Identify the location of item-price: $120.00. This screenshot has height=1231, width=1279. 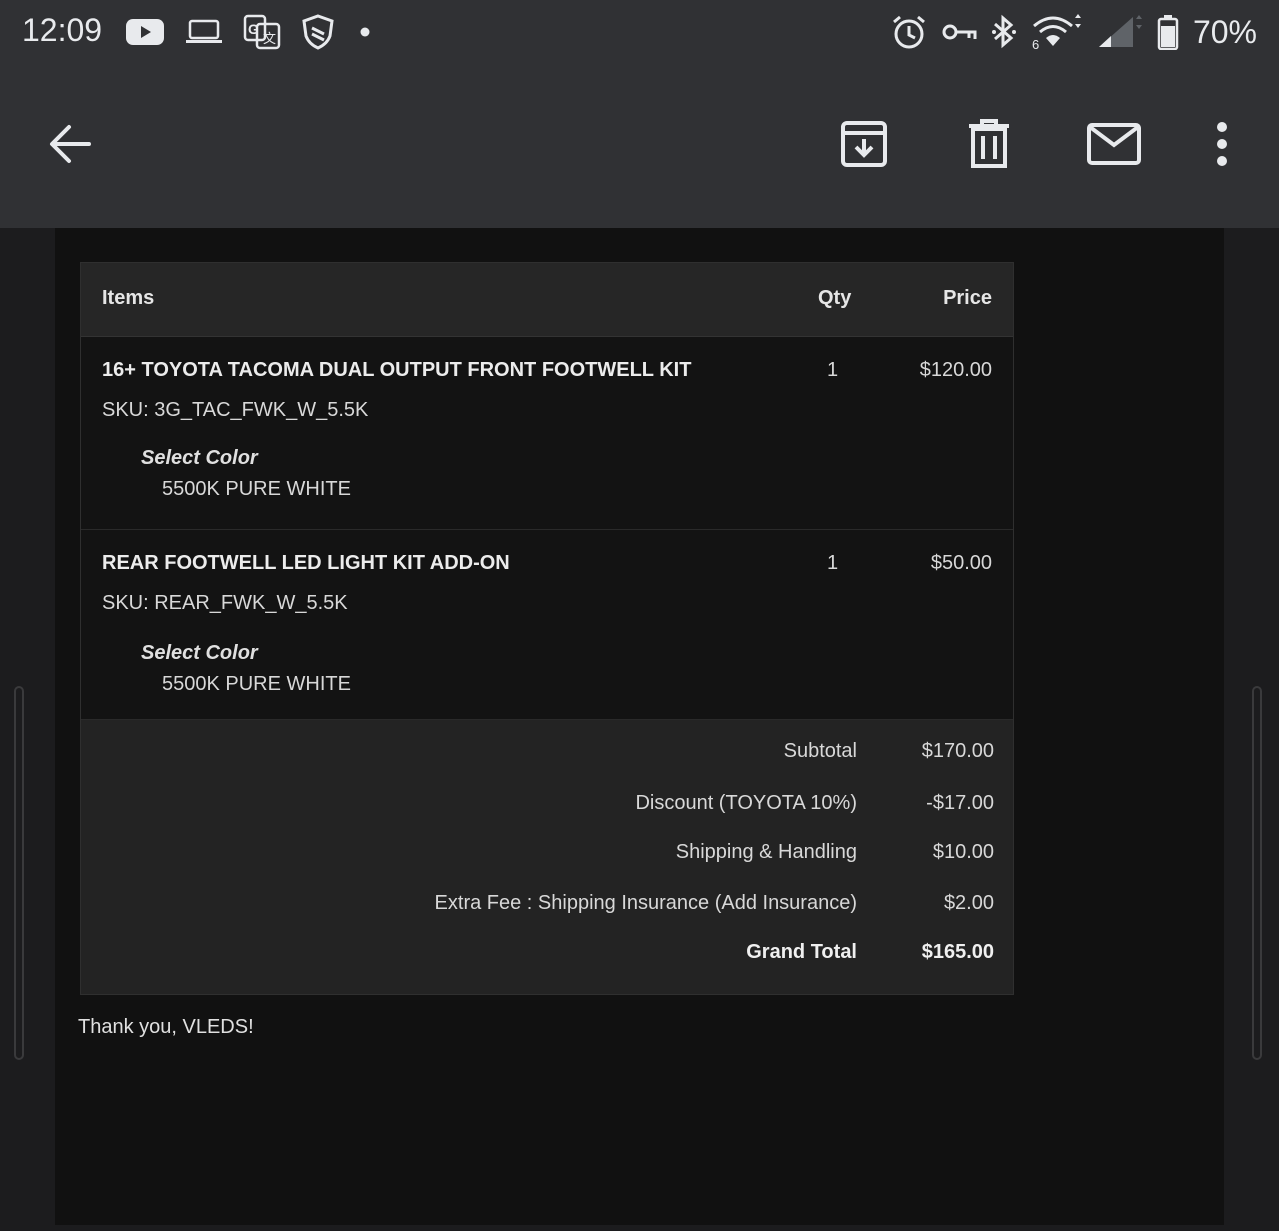
(955, 370).